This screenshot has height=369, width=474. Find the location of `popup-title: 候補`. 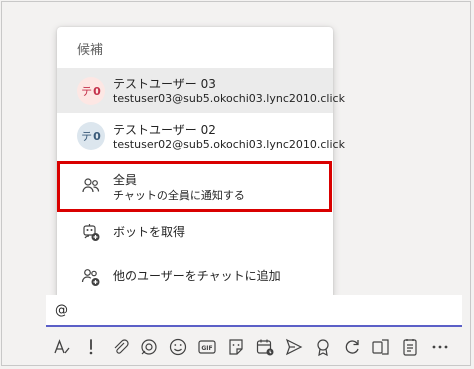

popup-title: 候補 is located at coordinates (90, 50).